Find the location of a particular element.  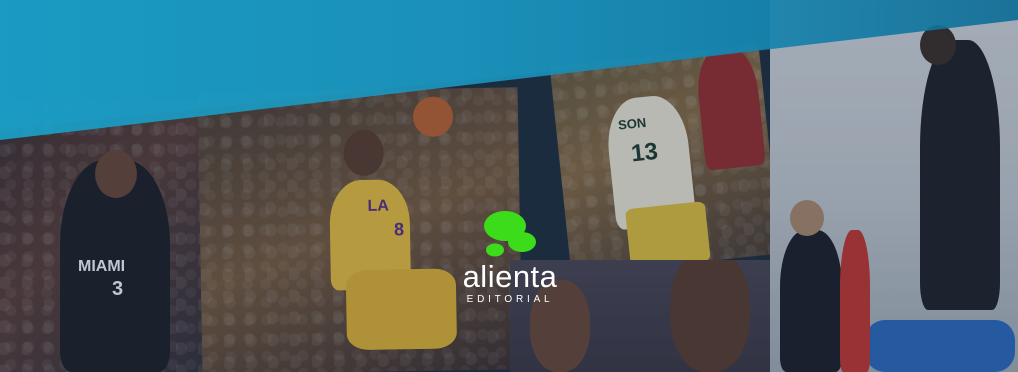

miami-jersey-number: 3 is located at coordinates (118, 289).